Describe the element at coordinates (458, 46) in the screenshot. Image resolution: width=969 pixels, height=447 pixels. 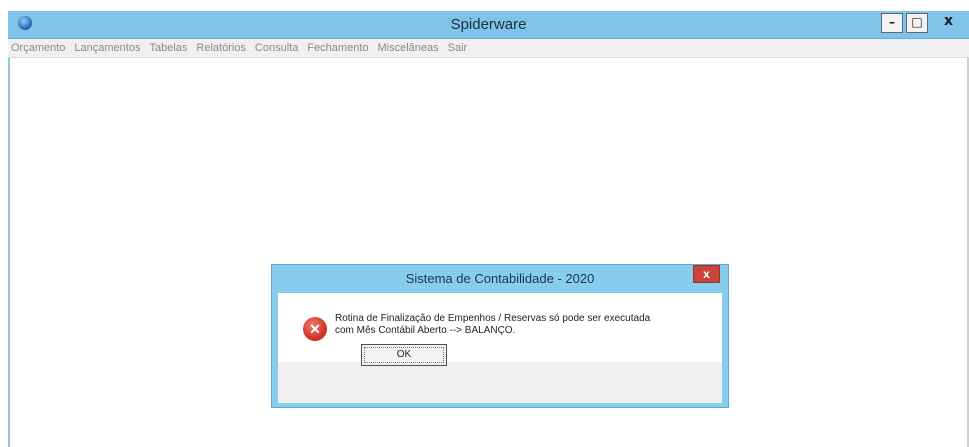
I see `menu-item-sair: Sair` at that location.